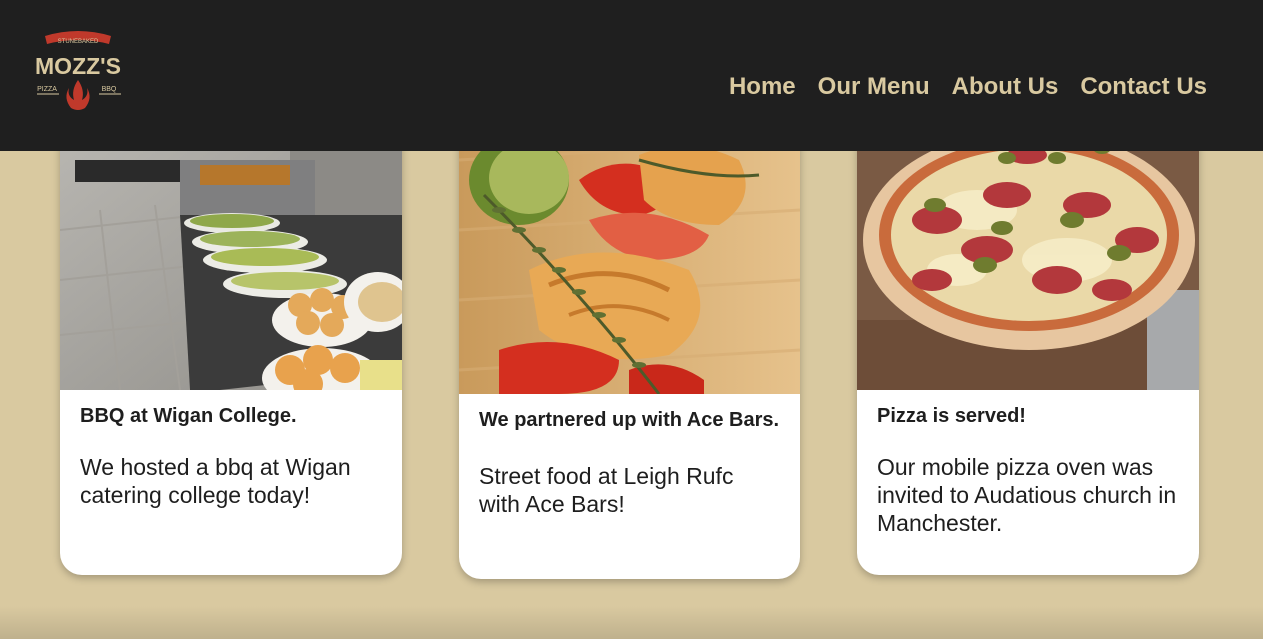  Describe the element at coordinates (78, 42) in the screenshot. I see `logo-small-text: STUNEBAKED` at that location.